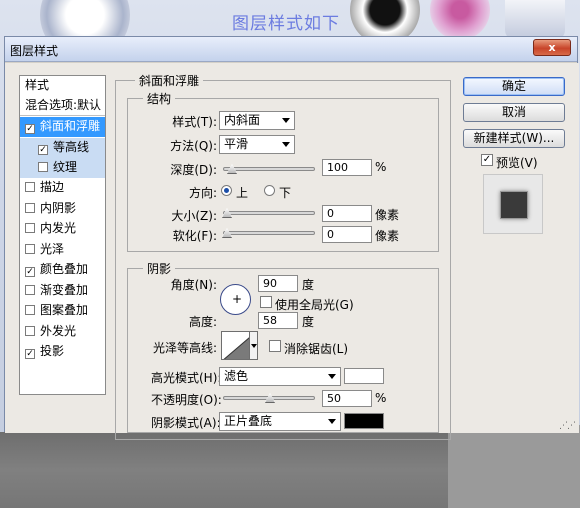 This screenshot has width=580, height=508. I want to click on texture-item: 纹理, so click(62, 168).